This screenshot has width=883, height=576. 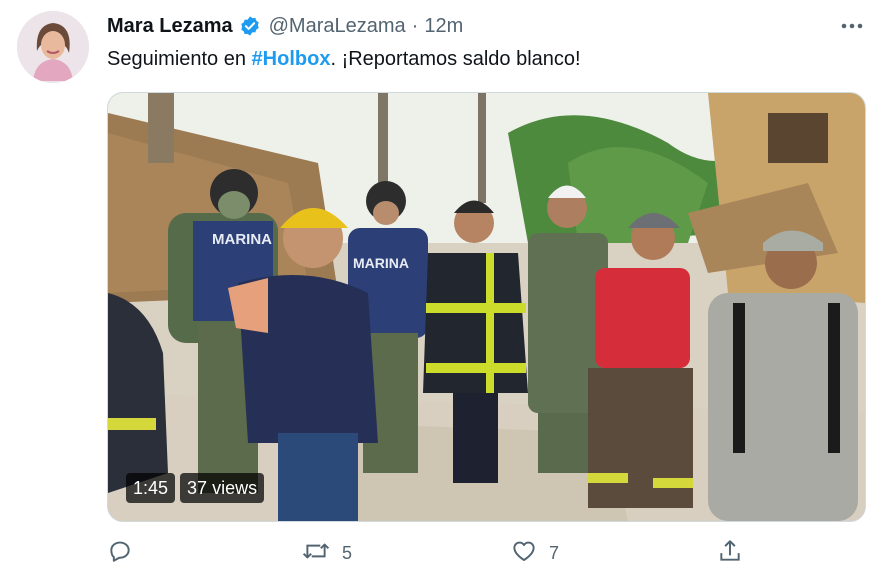 I want to click on reply-button, so click(x=126, y=553).